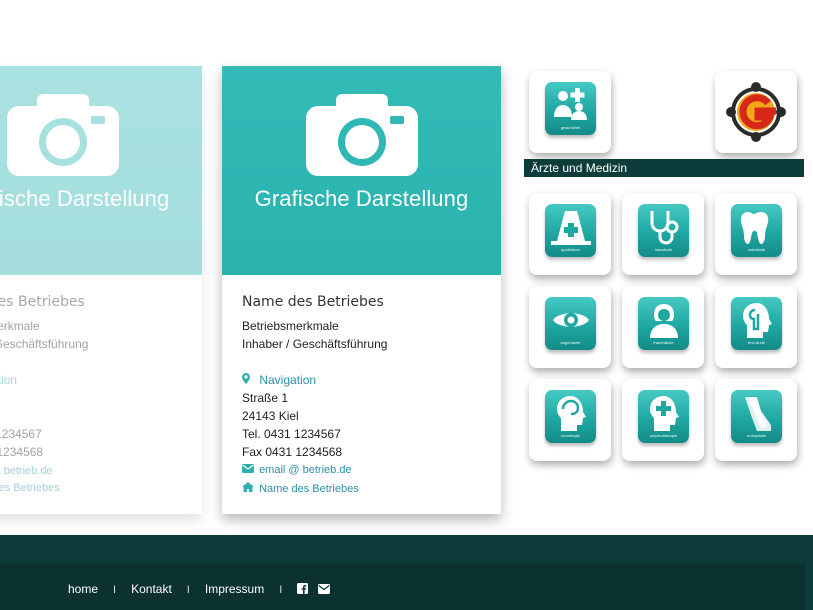 The width and height of the screenshot is (813, 610). Describe the element at coordinates (756, 416) in the screenshot. I see `bone-icon: orthopädie` at that location.